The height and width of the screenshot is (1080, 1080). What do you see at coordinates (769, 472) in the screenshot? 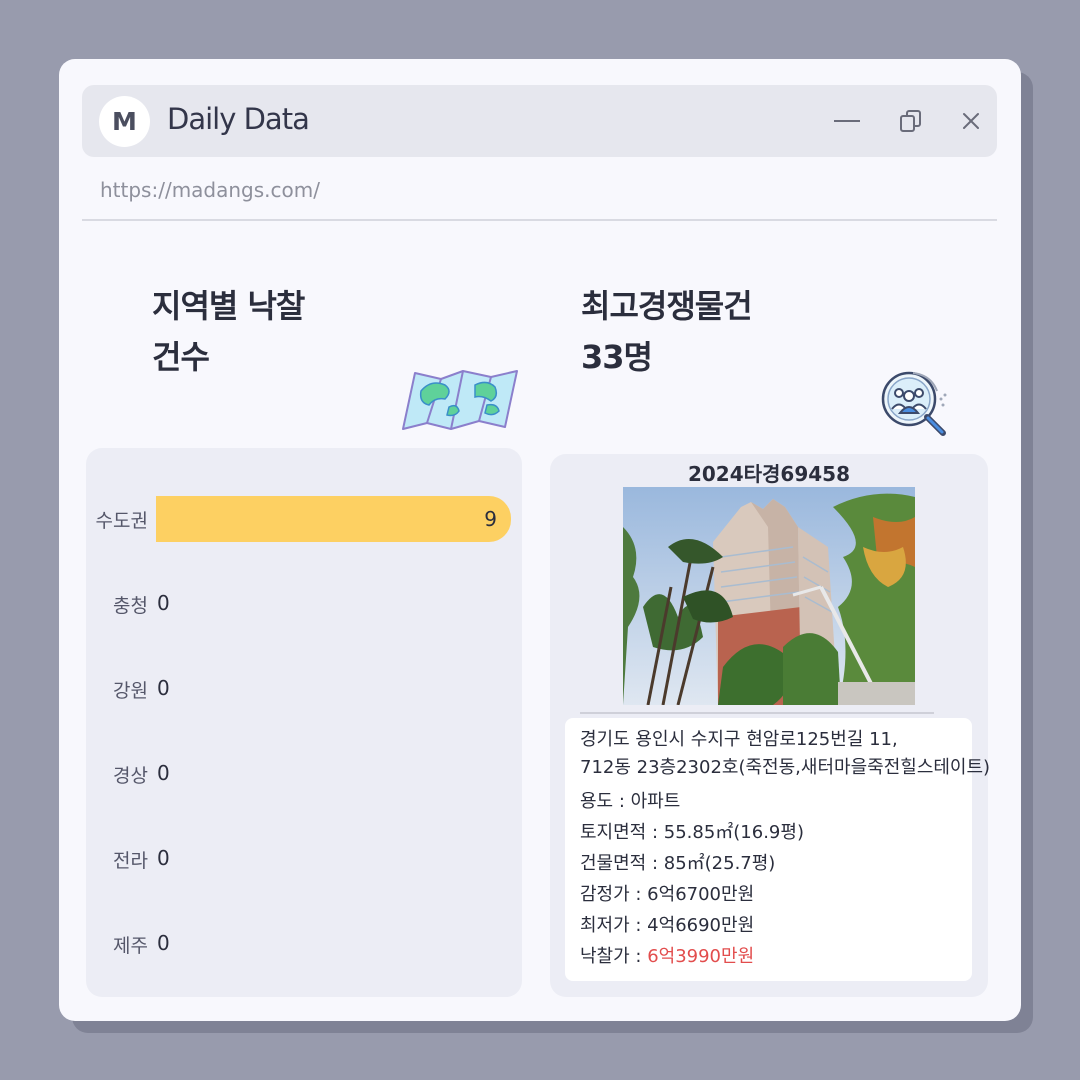
I see `case-number: 2024타경69458` at bounding box center [769, 472].